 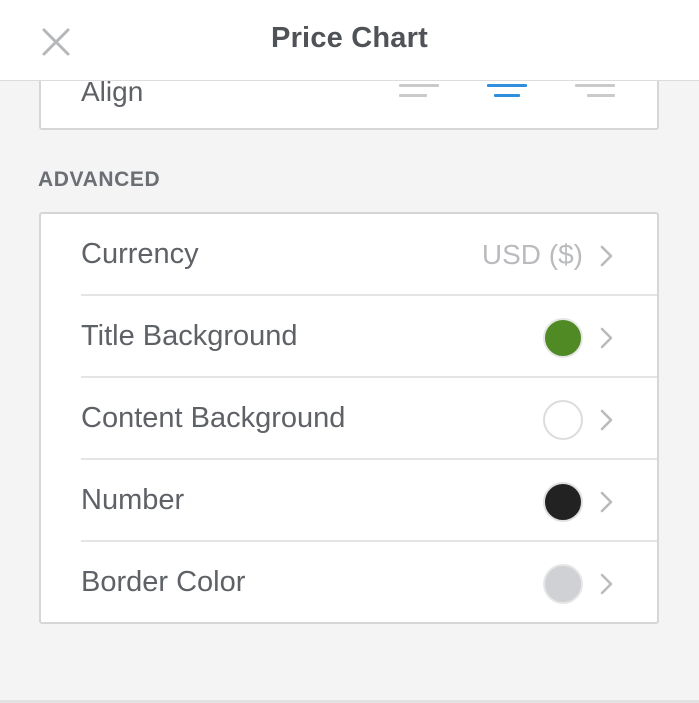 I want to click on row-label: Content Background, so click(x=213, y=418).